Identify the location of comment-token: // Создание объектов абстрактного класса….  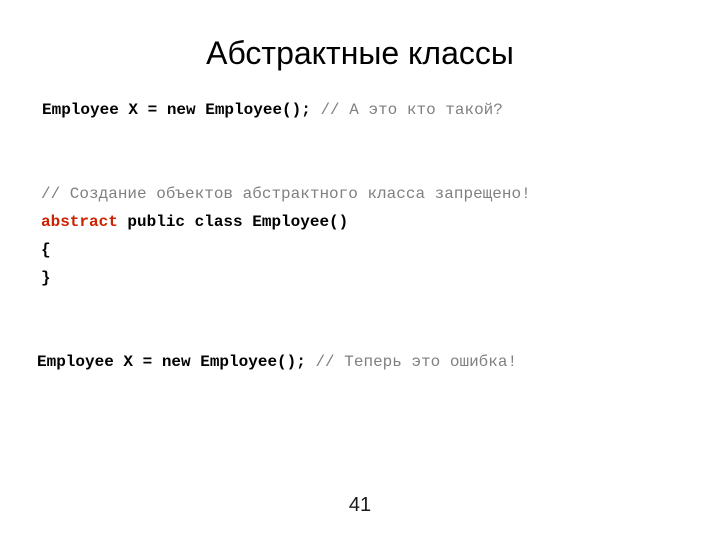
(286, 194).